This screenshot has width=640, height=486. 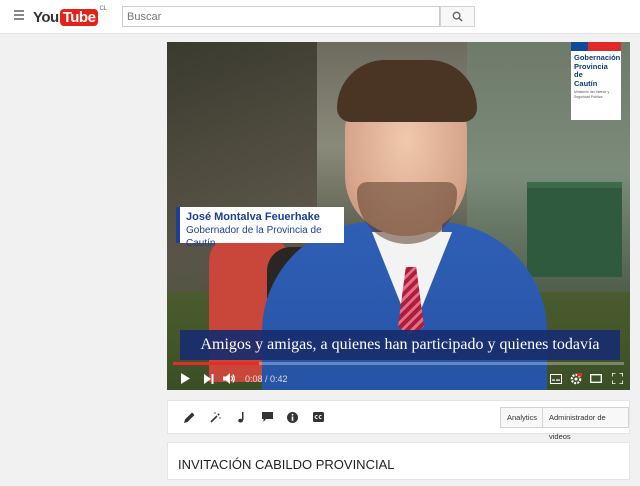 I want to click on time-display: 0:08 / 0:42, so click(x=266, y=379).